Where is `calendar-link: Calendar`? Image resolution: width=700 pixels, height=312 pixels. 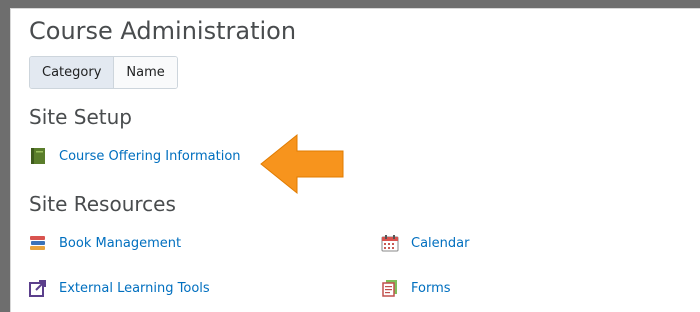 calendar-link: Calendar is located at coordinates (425, 243).